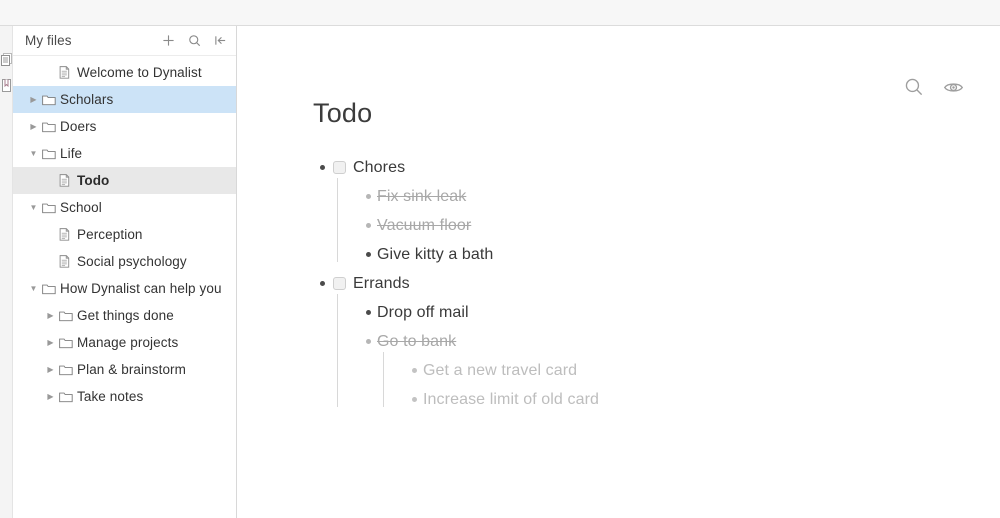 The height and width of the screenshot is (518, 1000). Describe the element at coordinates (124, 126) in the screenshot. I see `sidebar-item-doers: ▶ Doers` at that location.